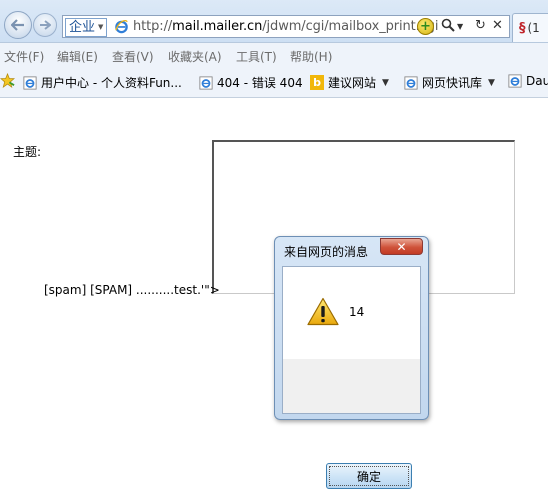 This screenshot has height=489, width=548. I want to click on menu-file: 文件(F), so click(24, 56).